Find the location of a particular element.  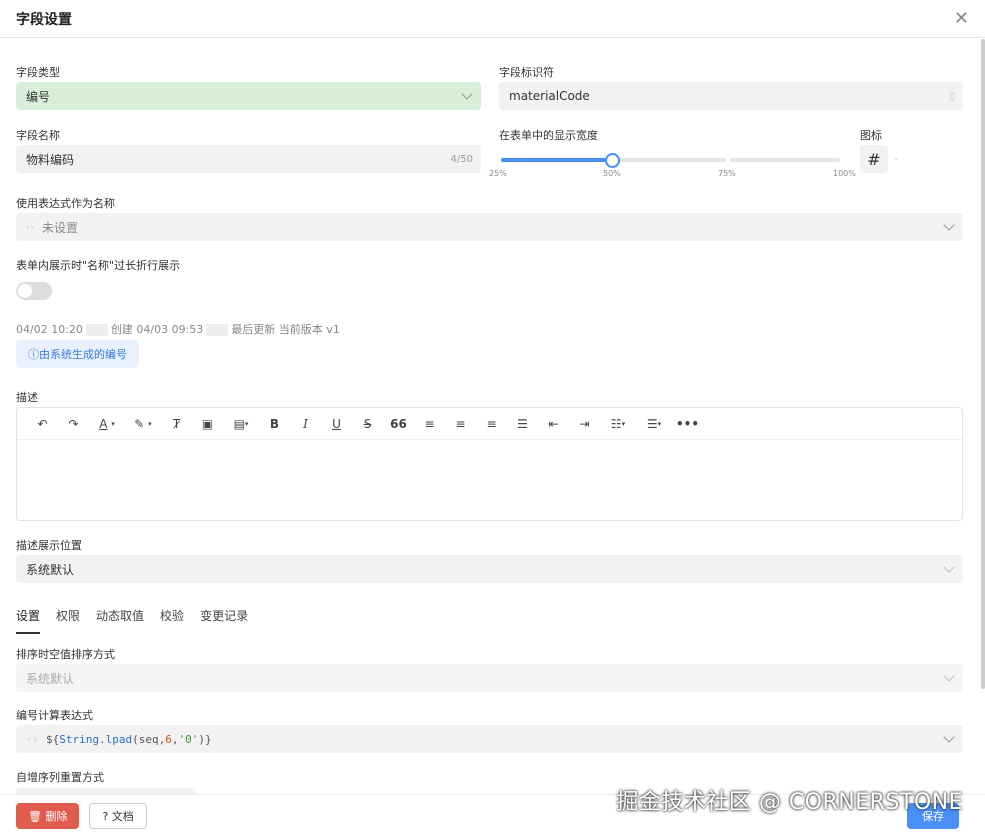

expr-args: (seq, is located at coordinates (149, 739).